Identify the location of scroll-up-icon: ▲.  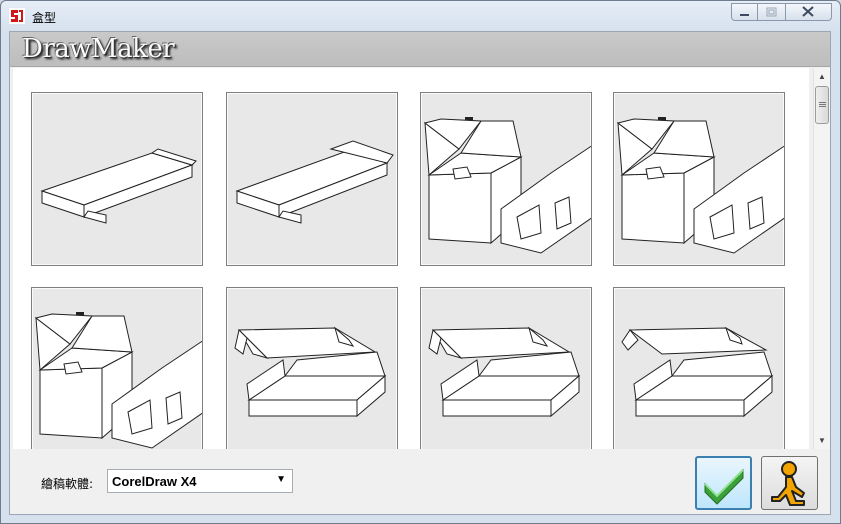
(822, 76).